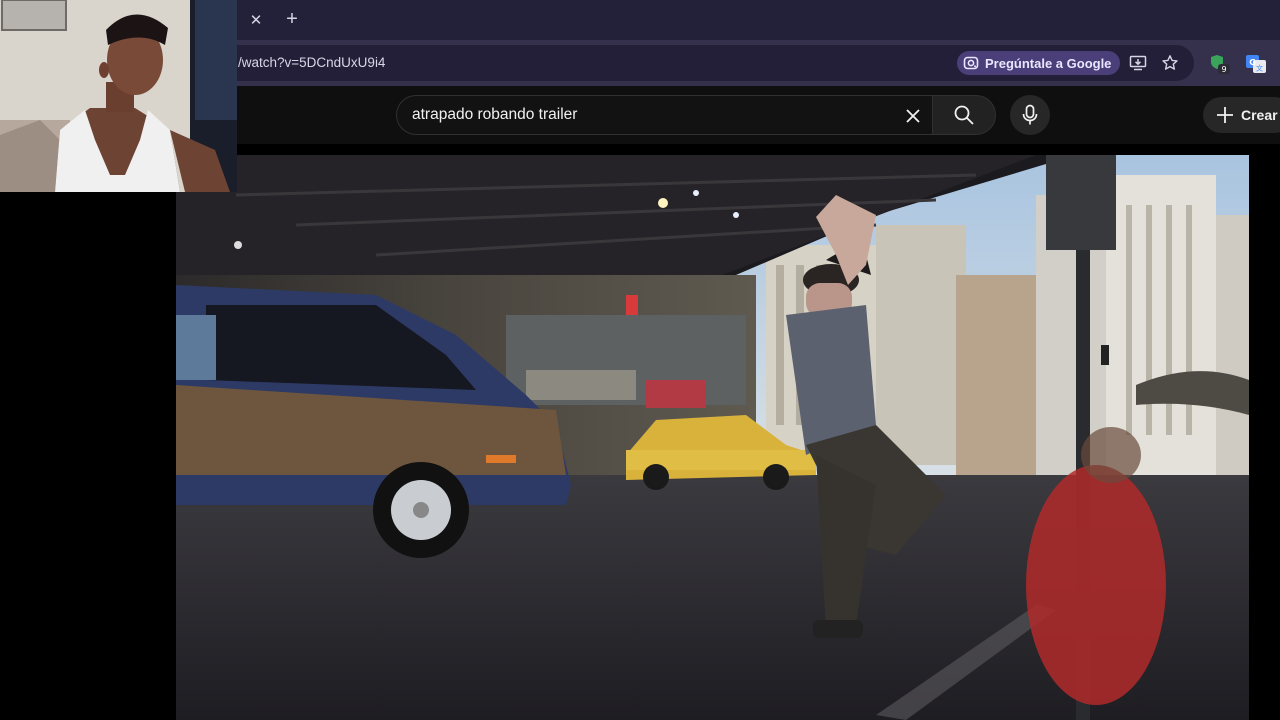 This screenshot has height=720, width=1280. What do you see at coordinates (1259, 115) in the screenshot?
I see `create-label: Crear` at bounding box center [1259, 115].